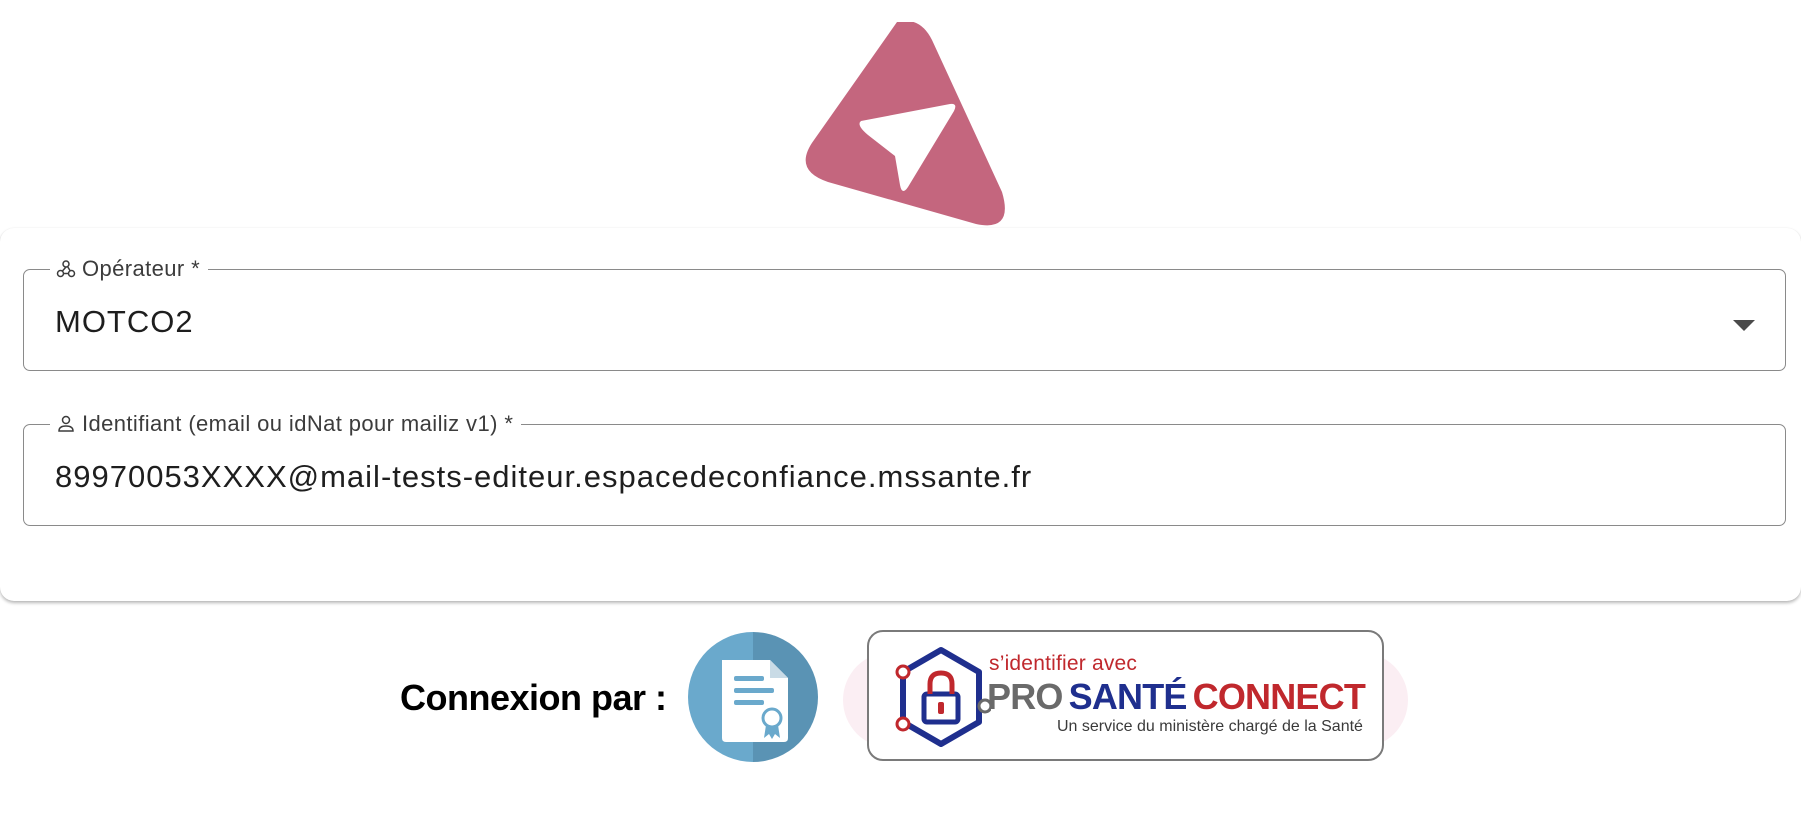 The height and width of the screenshot is (822, 1801). I want to click on operator-label-text: Opérateur *, so click(141, 268).